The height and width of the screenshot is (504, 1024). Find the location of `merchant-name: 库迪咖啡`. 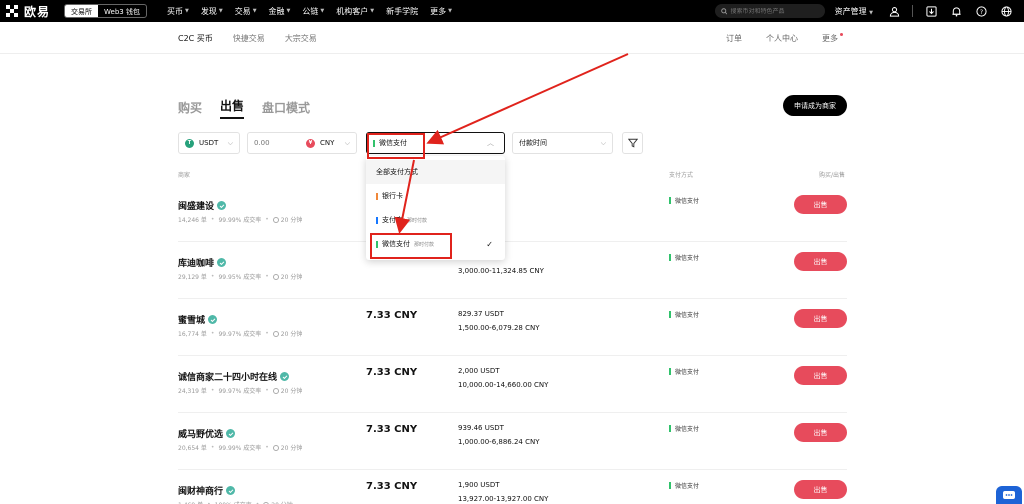

merchant-name: 库迪咖啡 is located at coordinates (202, 262).